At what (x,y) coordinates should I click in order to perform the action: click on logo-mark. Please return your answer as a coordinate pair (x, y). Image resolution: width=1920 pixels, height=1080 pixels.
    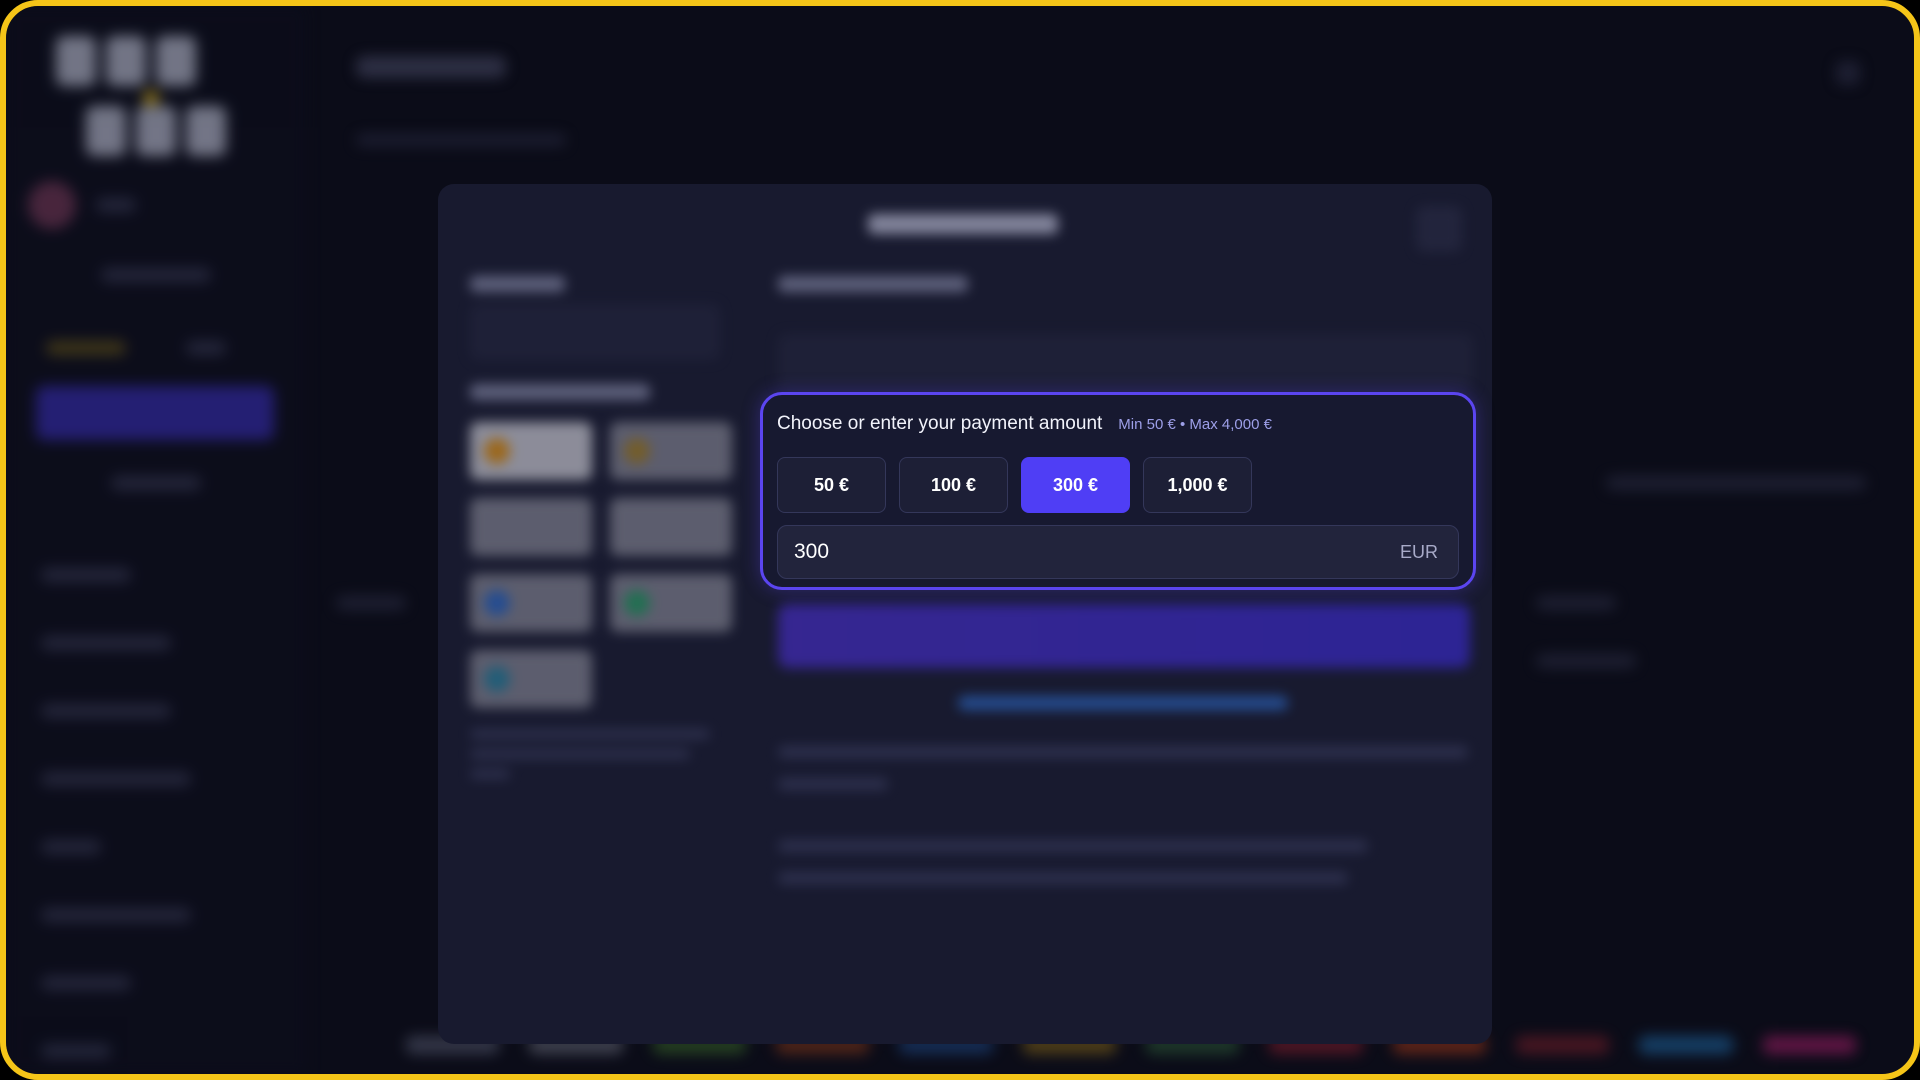
    Looking at the image, I should click on (141, 96).